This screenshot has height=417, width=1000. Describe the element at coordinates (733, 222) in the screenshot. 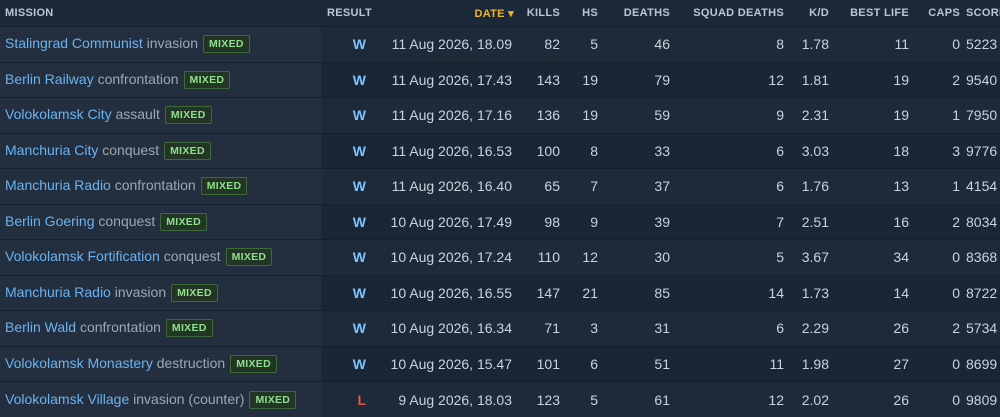

I see `squad-deaths-cell: 7` at that location.